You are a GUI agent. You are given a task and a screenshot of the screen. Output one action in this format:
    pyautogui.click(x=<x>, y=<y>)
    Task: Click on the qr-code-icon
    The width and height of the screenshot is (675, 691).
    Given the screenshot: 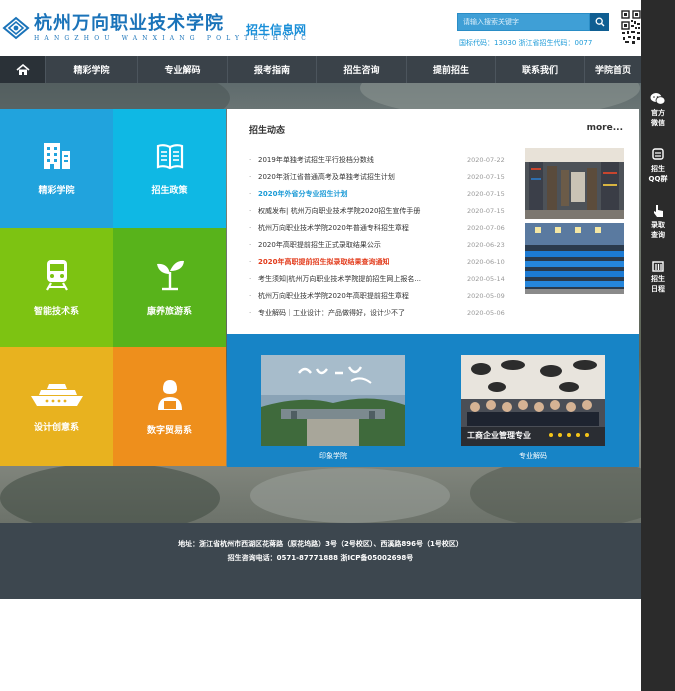 What is the action you would take?
    pyautogui.click(x=631, y=28)
    